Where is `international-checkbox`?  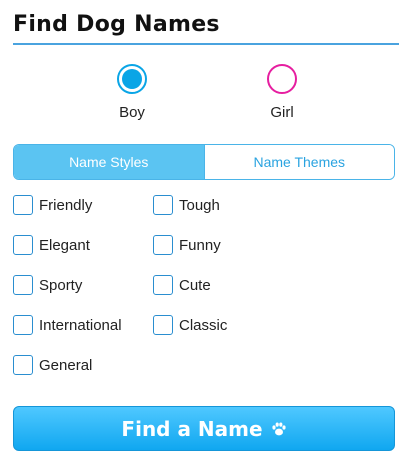 international-checkbox is located at coordinates (23, 325).